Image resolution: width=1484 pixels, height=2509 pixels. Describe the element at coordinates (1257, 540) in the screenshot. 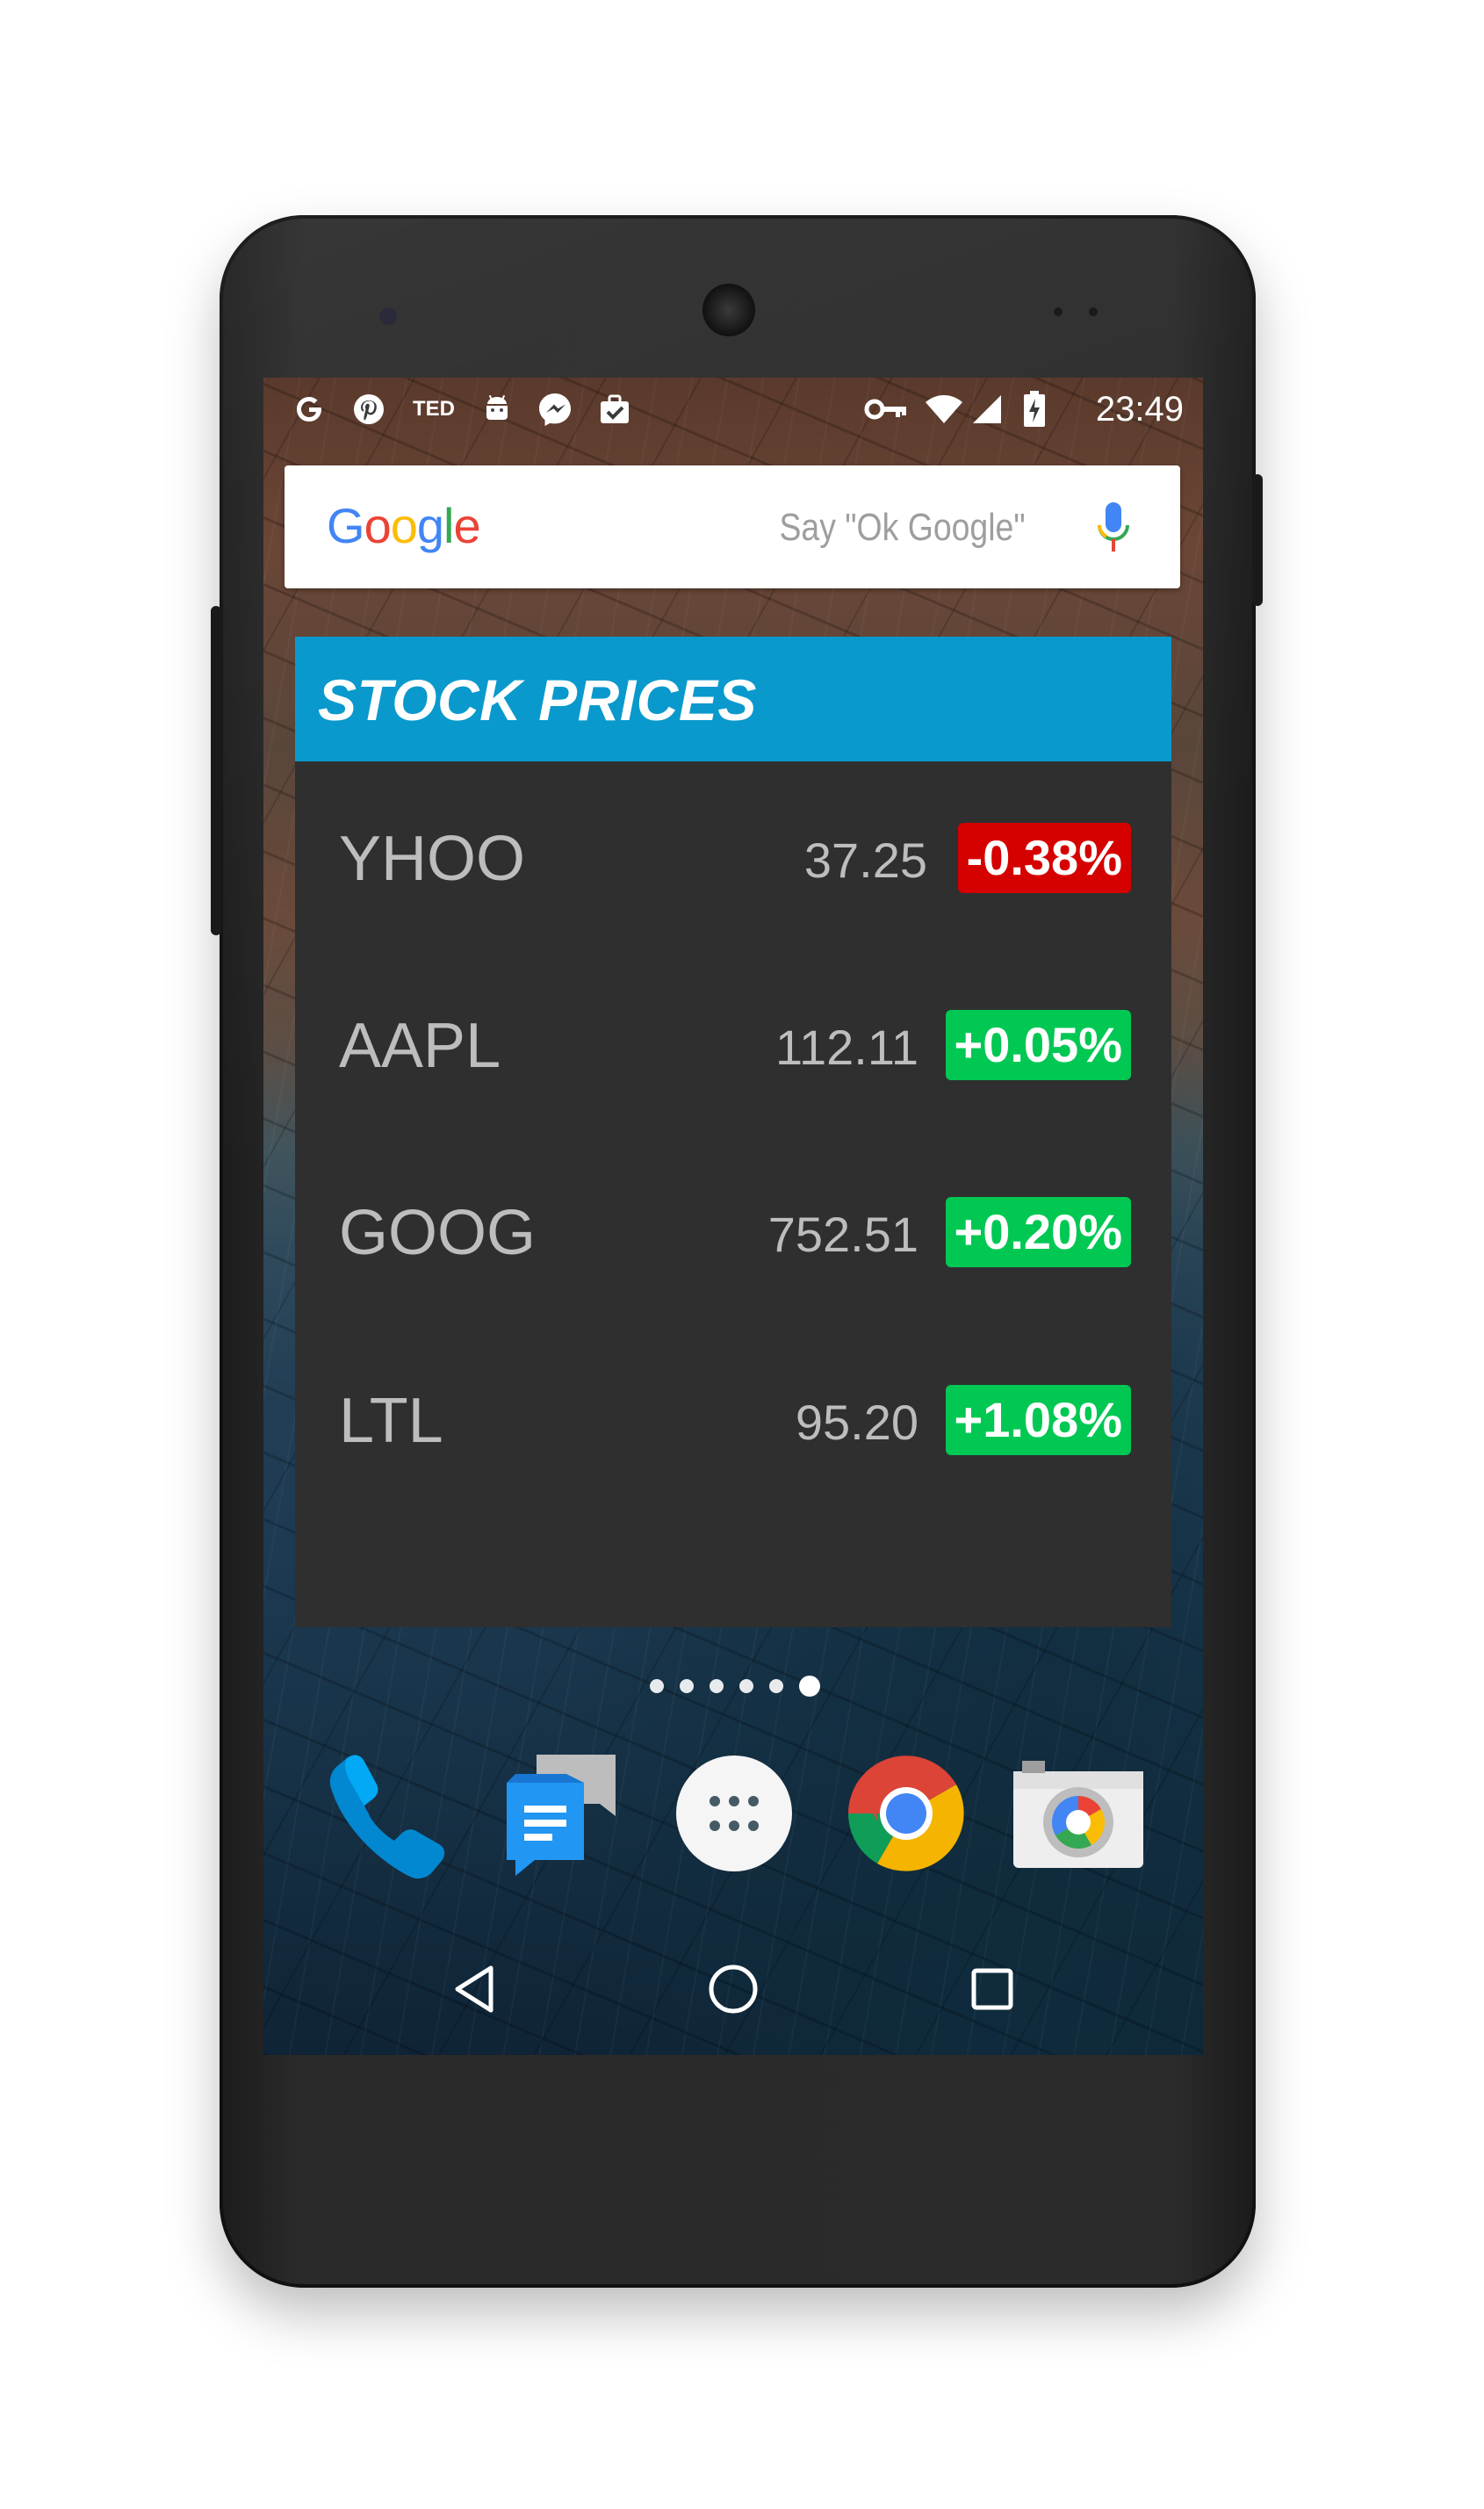

I see `power-button` at that location.